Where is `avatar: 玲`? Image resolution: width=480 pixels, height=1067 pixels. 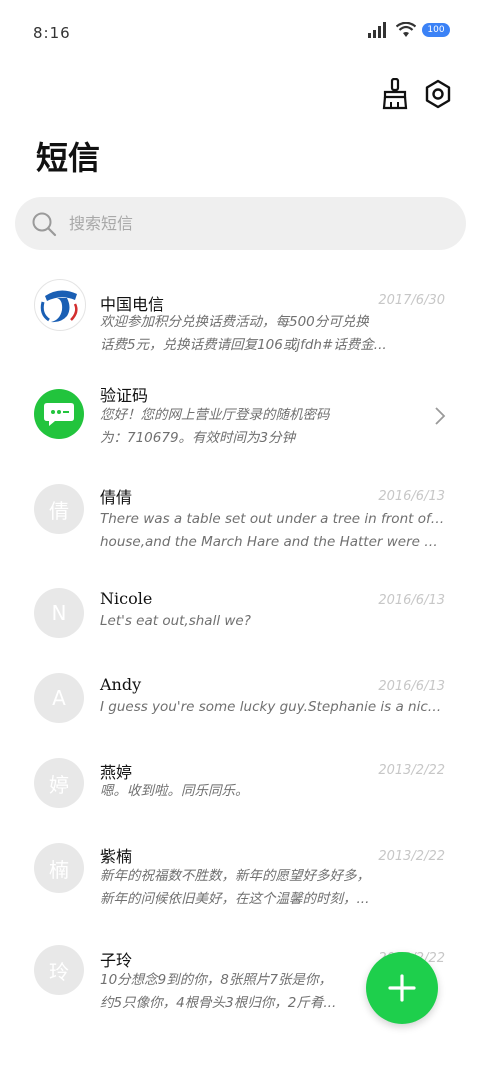 avatar: 玲 is located at coordinates (59, 970).